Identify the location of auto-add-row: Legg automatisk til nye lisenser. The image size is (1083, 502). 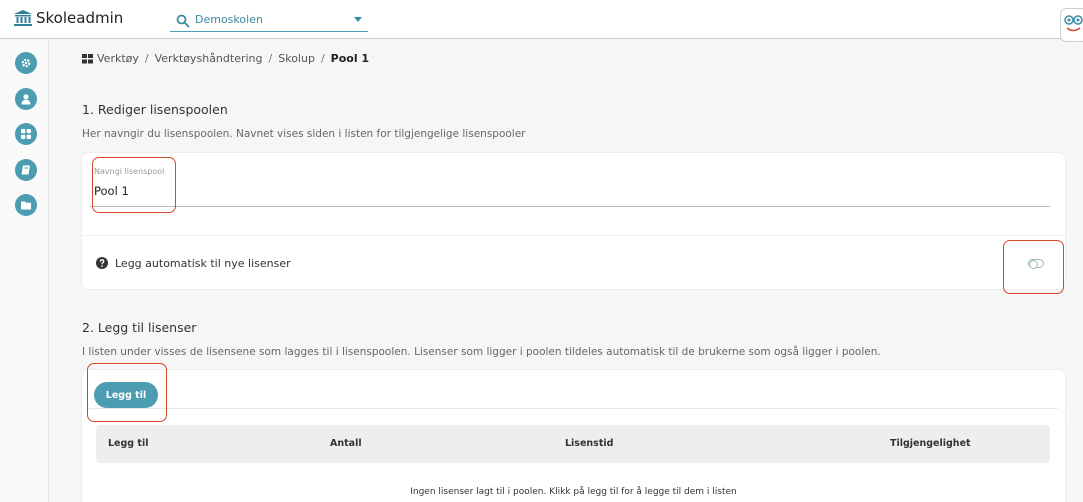
(573, 262).